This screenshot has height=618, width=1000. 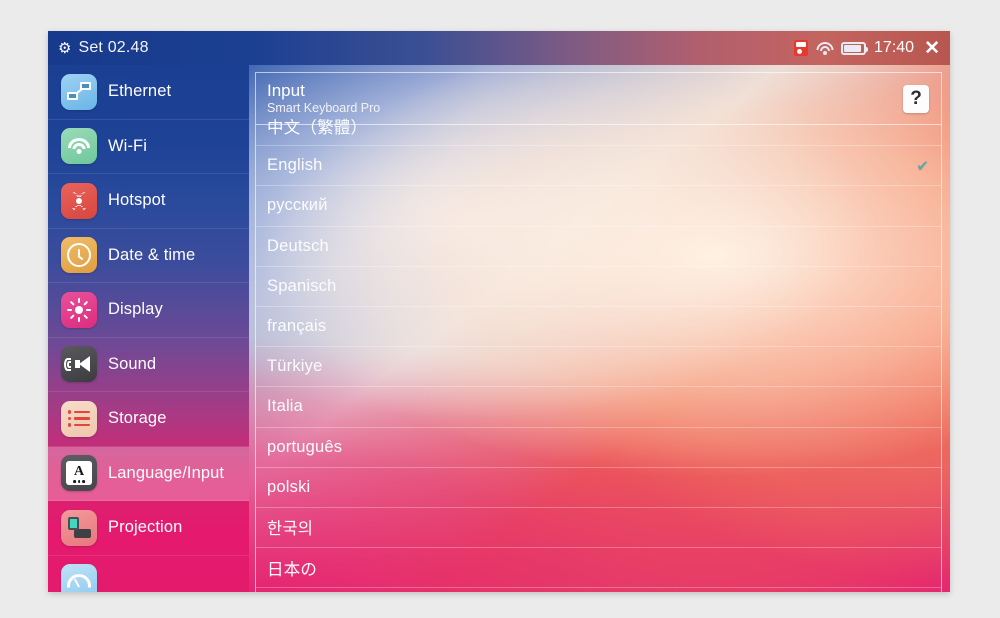 I want to click on sim-card-icon, so click(x=801, y=48).